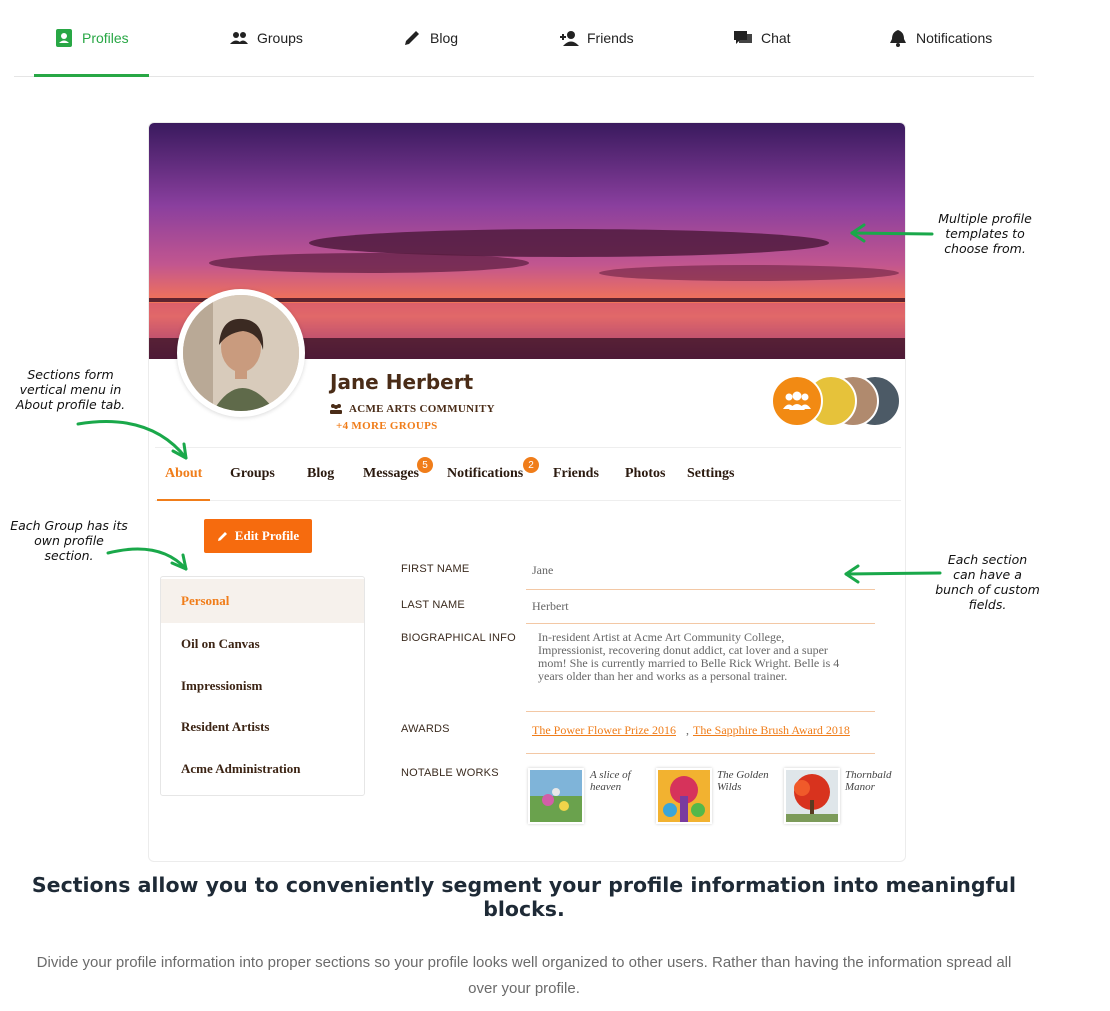 The width and height of the screenshot is (1110, 1011). I want to click on nav-label: Notifications, so click(954, 38).